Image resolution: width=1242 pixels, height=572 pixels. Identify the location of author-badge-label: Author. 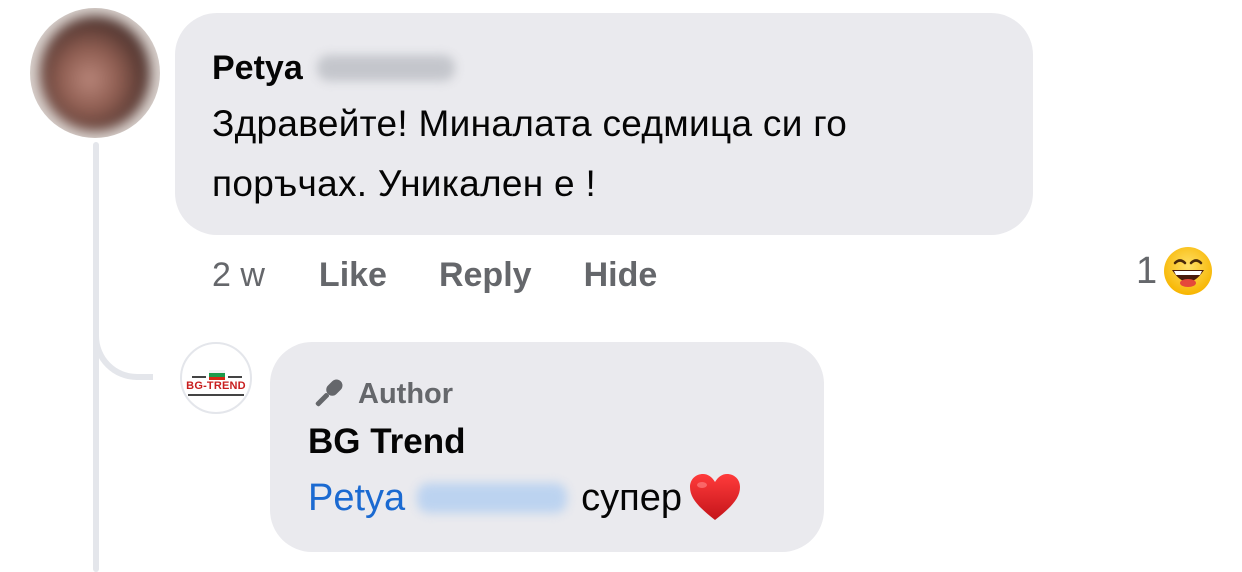
(406, 393).